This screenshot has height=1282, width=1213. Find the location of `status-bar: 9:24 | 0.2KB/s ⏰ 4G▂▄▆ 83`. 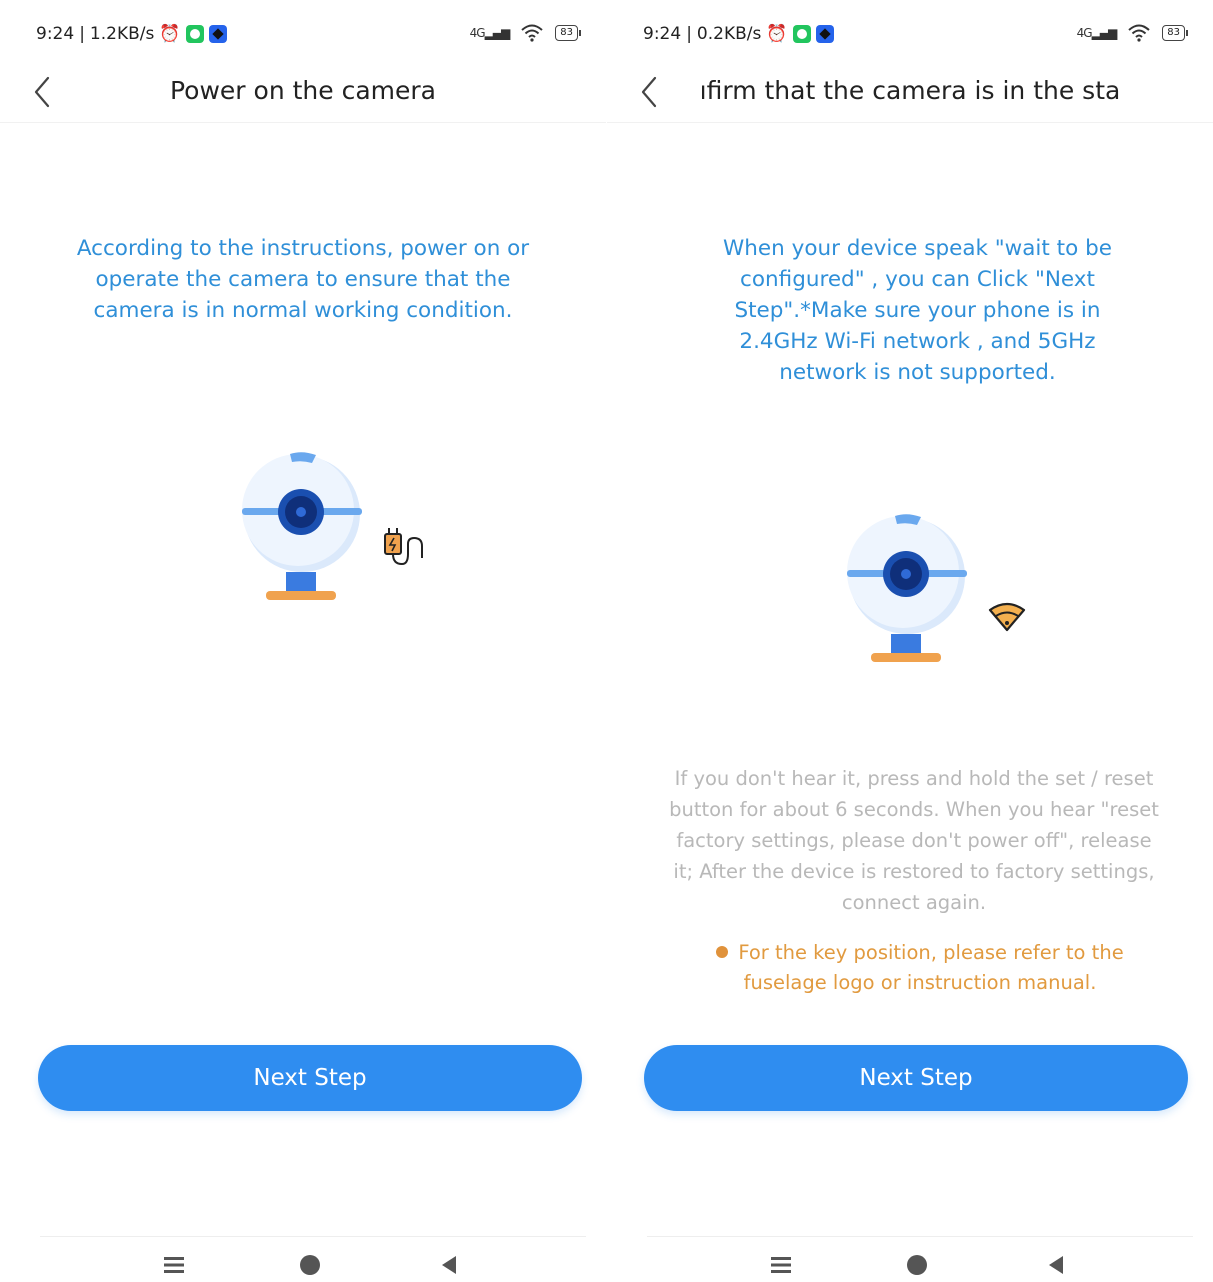

status-bar: 9:24 | 0.2KB/s ⏰ 4G▂▄▆ 83 is located at coordinates (910, 35).